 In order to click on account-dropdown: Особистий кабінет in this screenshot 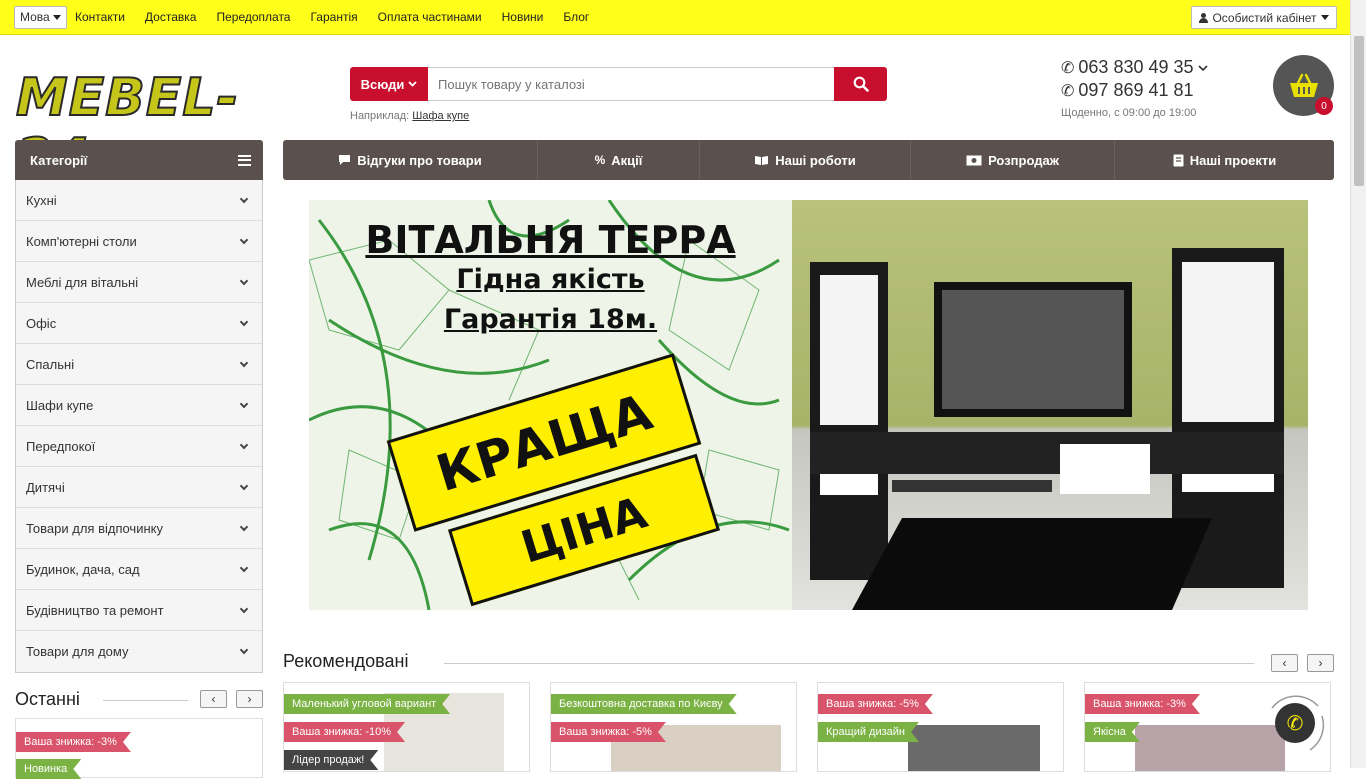, I will do `click(1264, 17)`.